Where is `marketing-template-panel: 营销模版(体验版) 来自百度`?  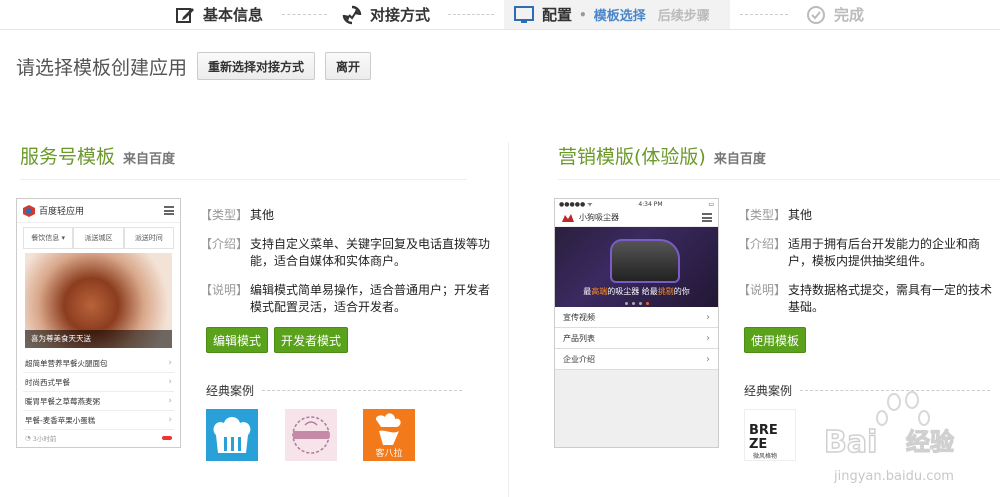
marketing-template-panel: 营销模版(体验版) 来自百度 is located at coordinates (779, 161).